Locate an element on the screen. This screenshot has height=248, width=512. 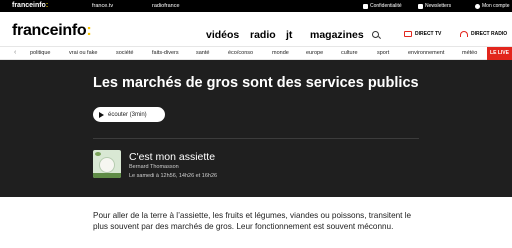
show-schedule: Le samedi à 12h56, 14h26 et 16h26 is located at coordinates (173, 176).